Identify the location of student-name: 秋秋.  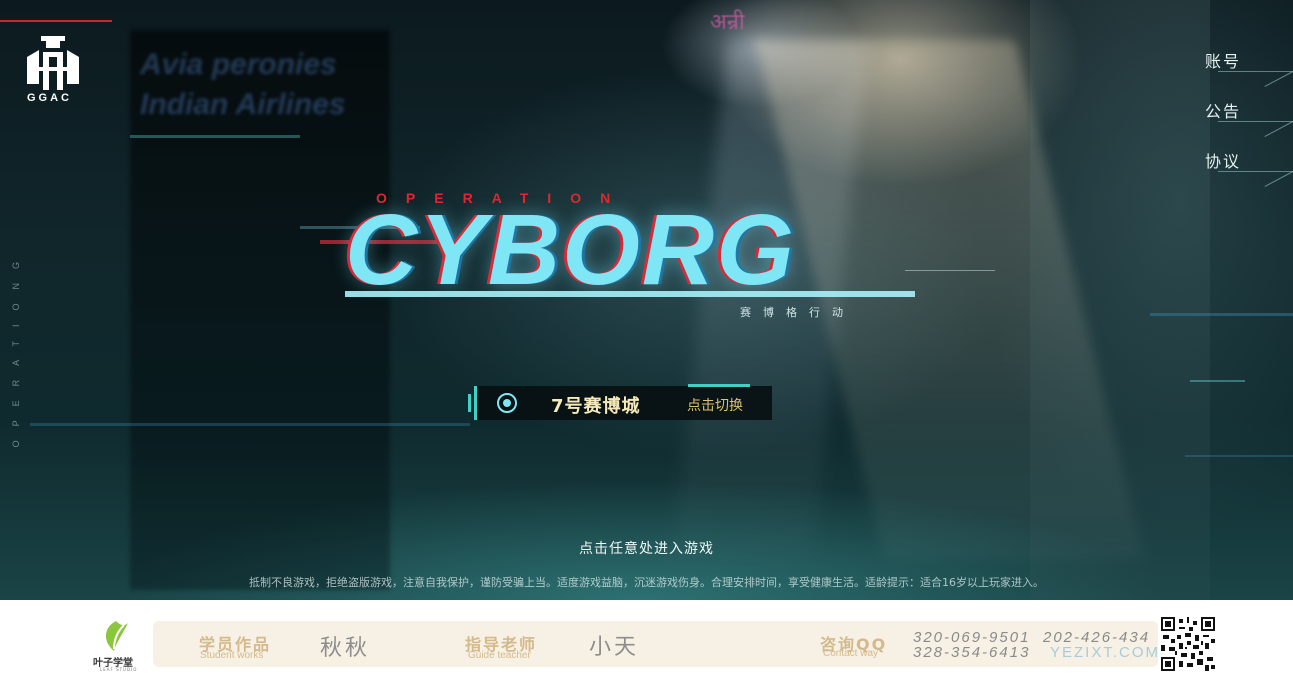
(345, 648).